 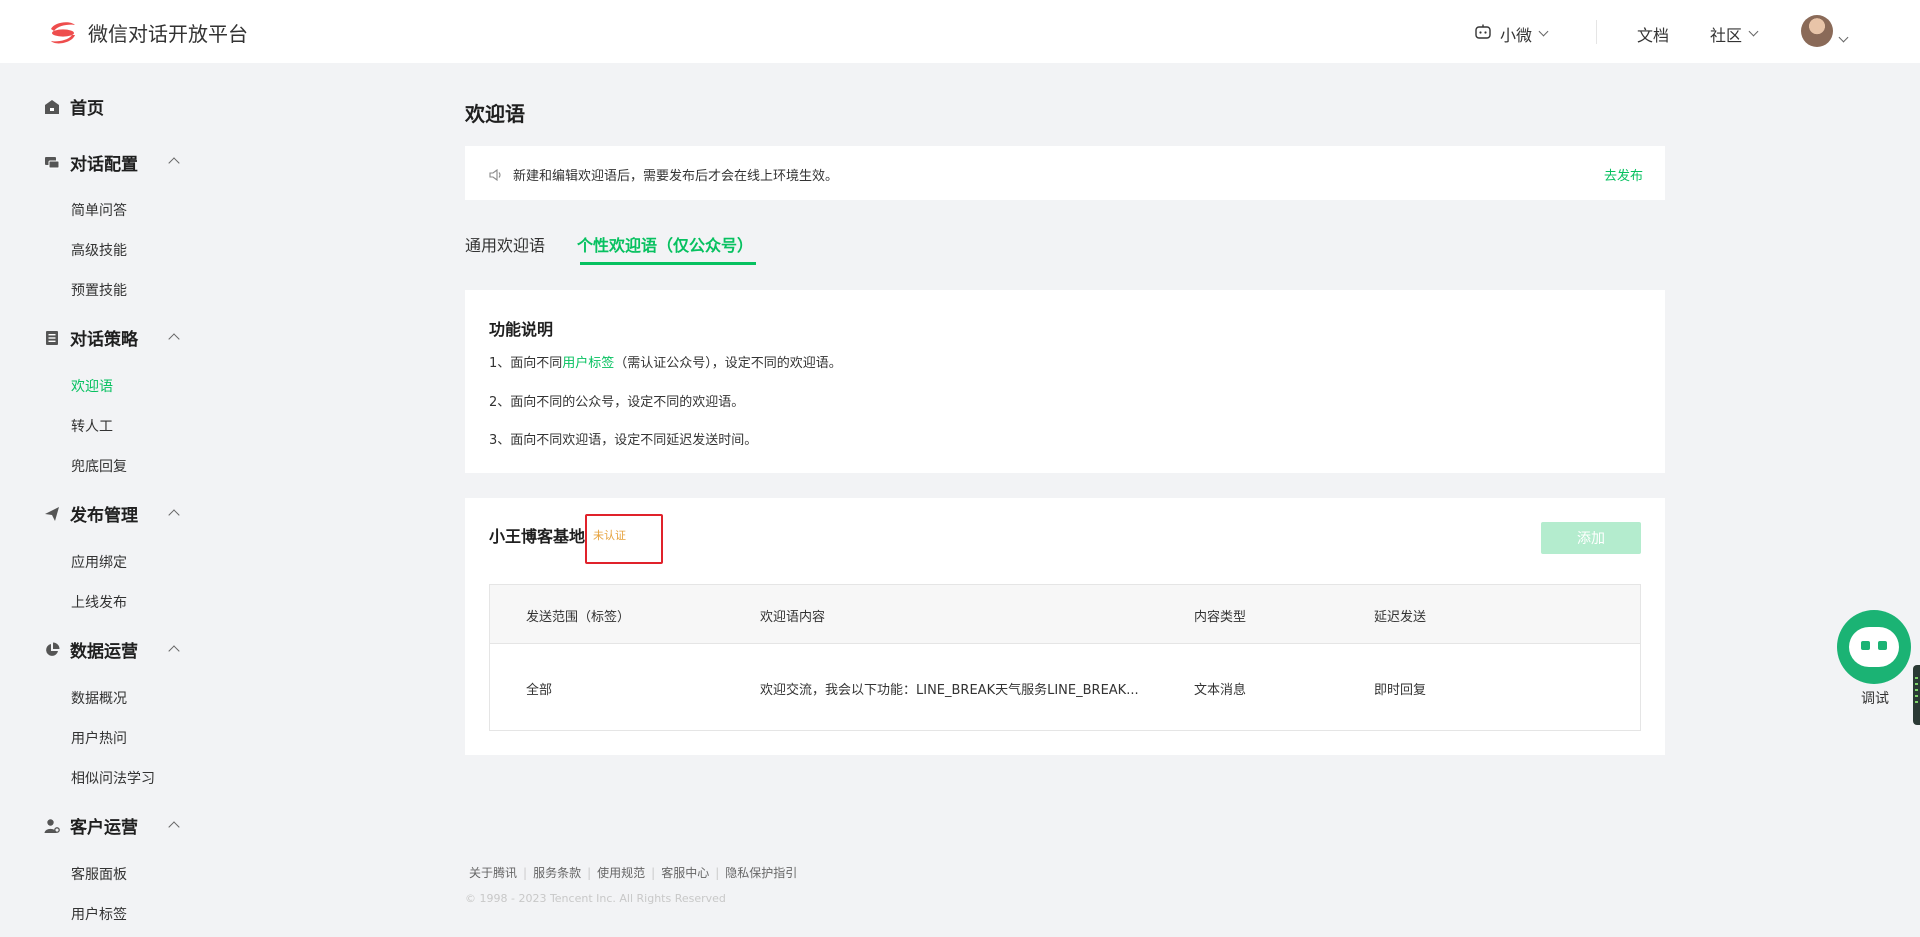 I want to click on feature-line-2: 2、面向不同的公众号，设定不同的欢迎语。, so click(x=617, y=402).